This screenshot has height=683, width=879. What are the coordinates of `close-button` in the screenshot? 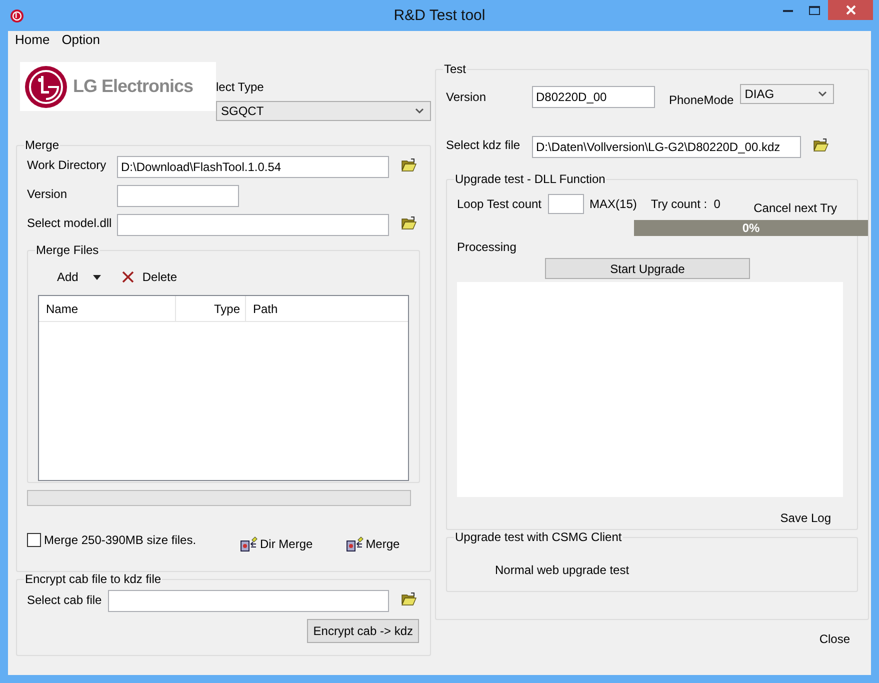 It's located at (850, 10).